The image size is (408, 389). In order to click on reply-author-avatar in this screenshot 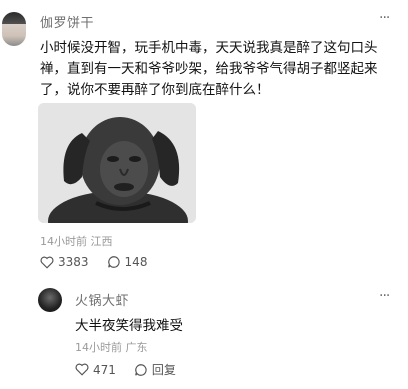, I will do `click(50, 300)`.